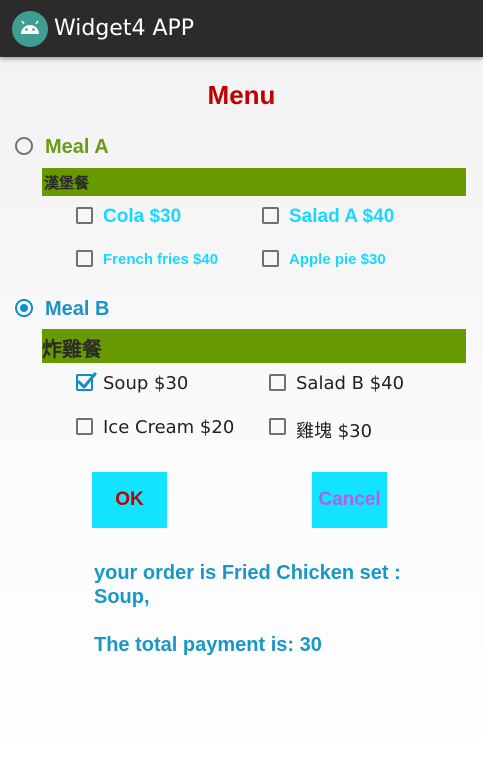 This screenshot has height=771, width=483. Describe the element at coordinates (241, 28) in the screenshot. I see `app-bar: Widget4 APP` at that location.